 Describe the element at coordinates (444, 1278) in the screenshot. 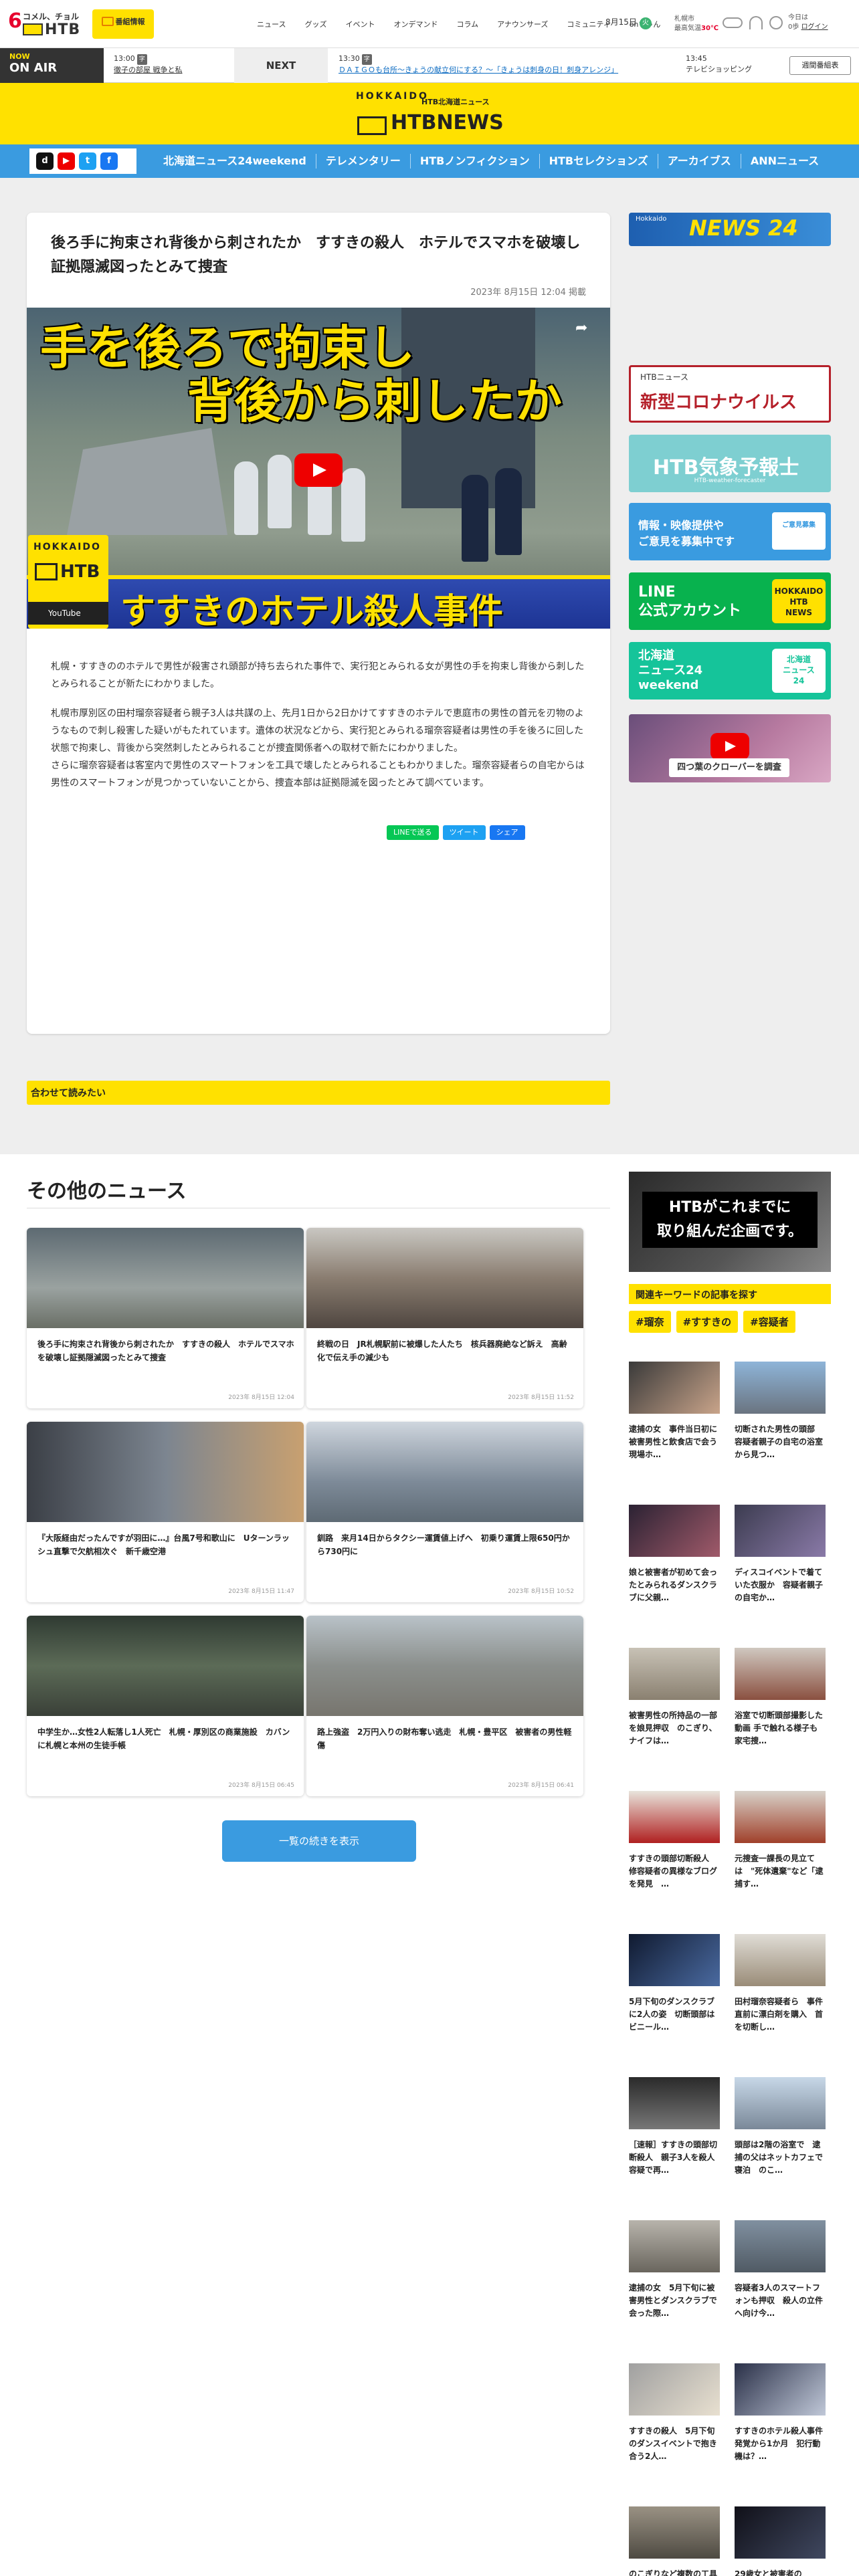

I see `news-card-image` at that location.